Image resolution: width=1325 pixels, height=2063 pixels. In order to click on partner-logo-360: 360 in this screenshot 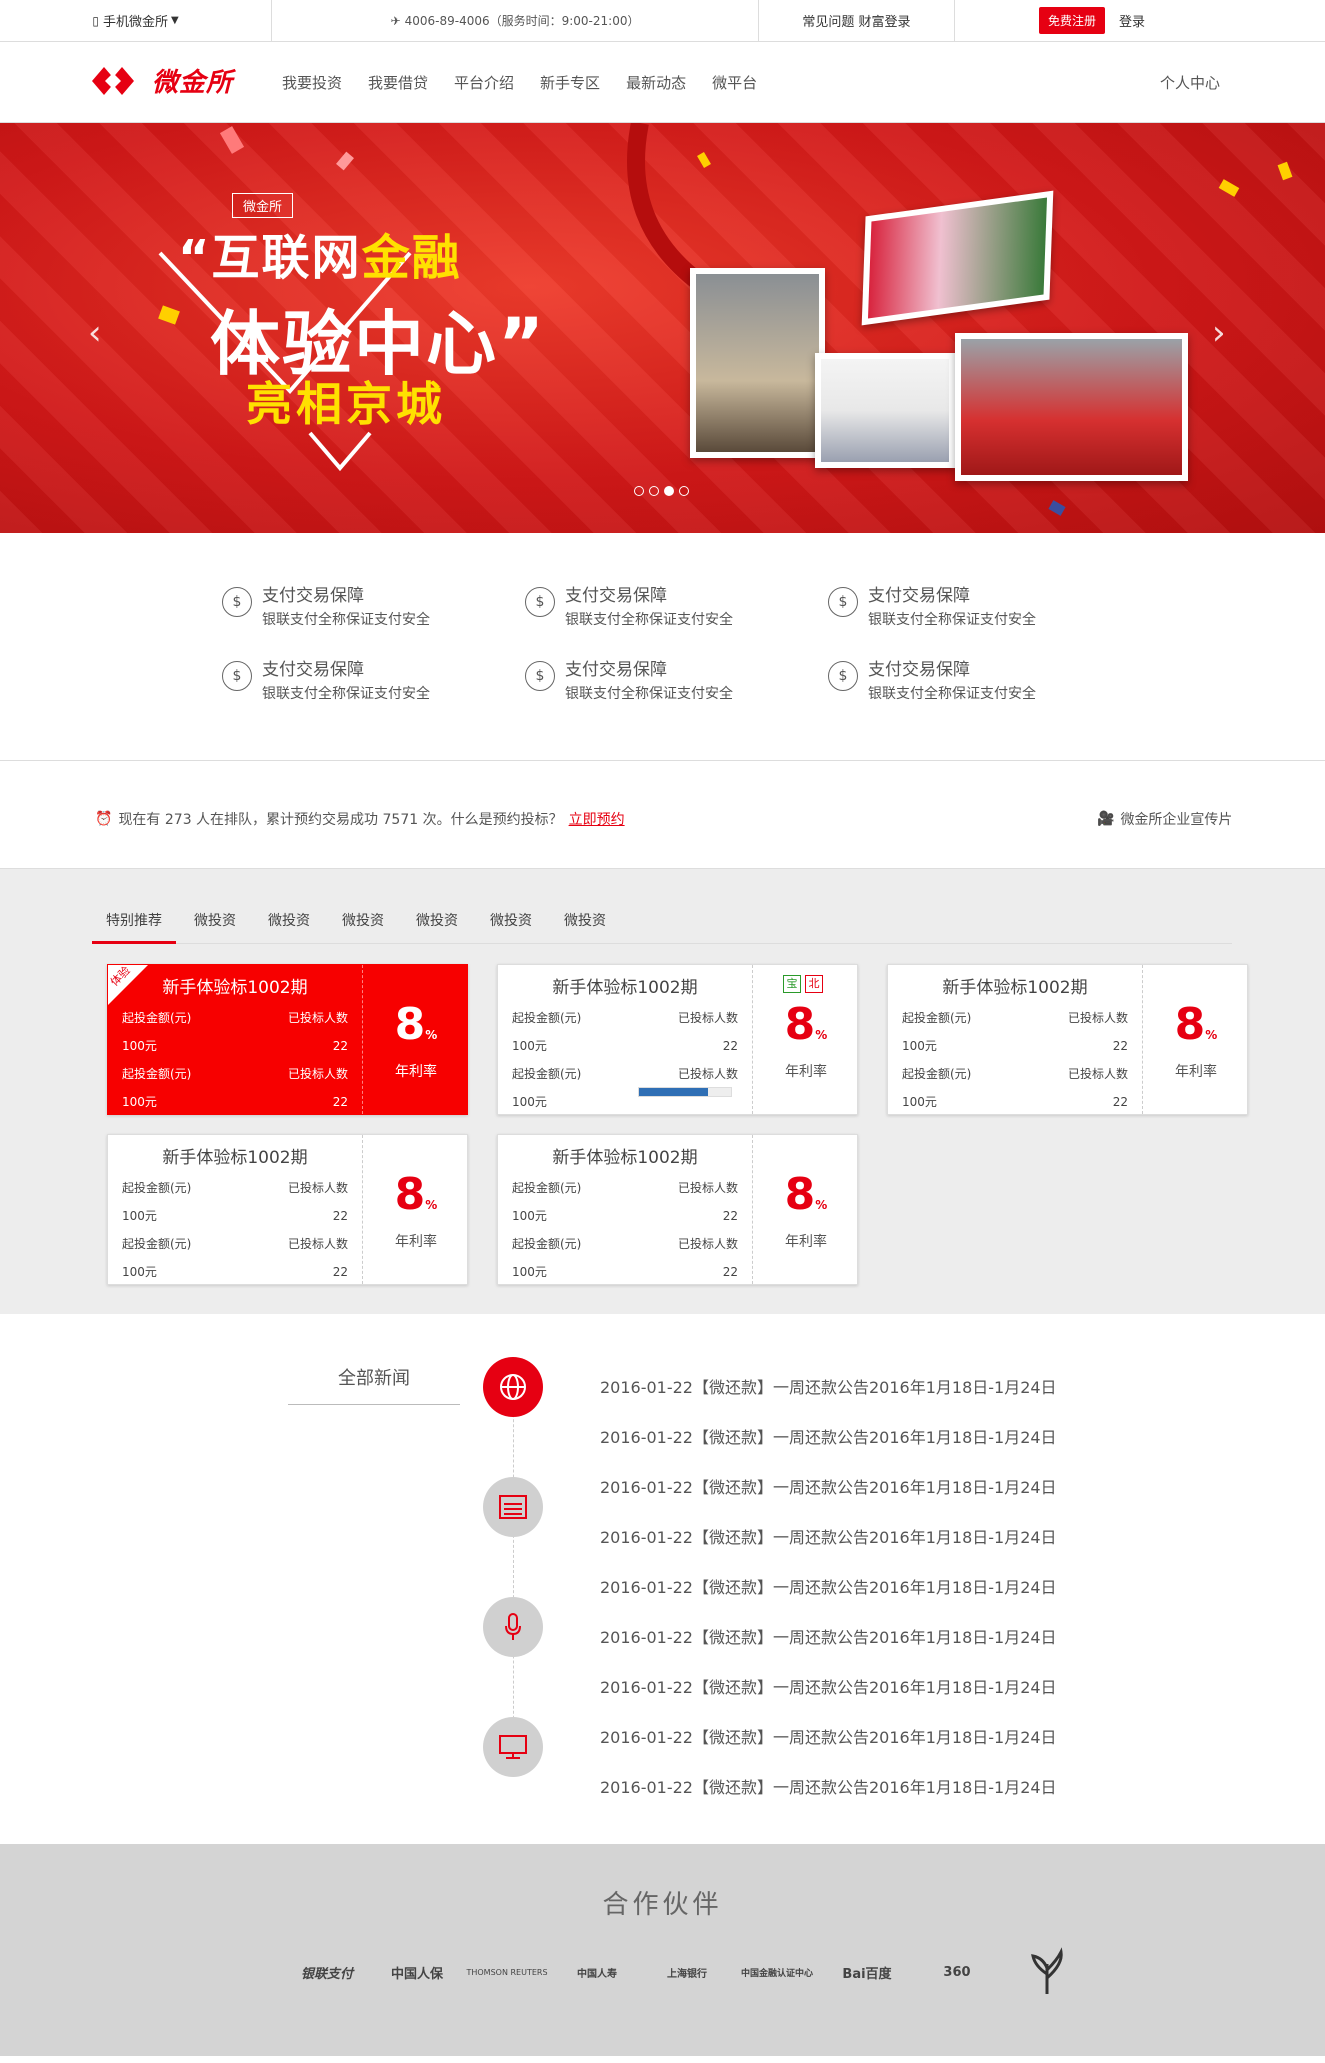, I will do `click(957, 1972)`.